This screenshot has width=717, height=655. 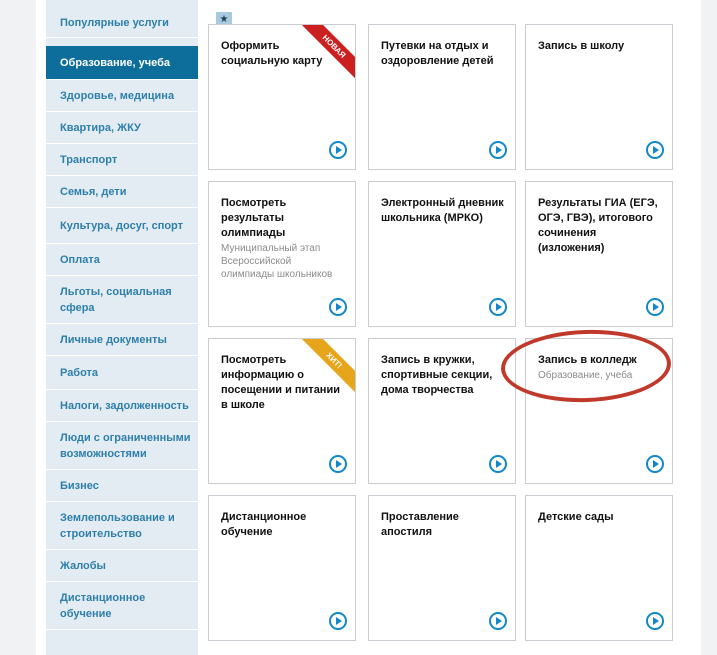 I want to click on sidebar-item-label: Квартира, ЖКУ, so click(x=100, y=127).